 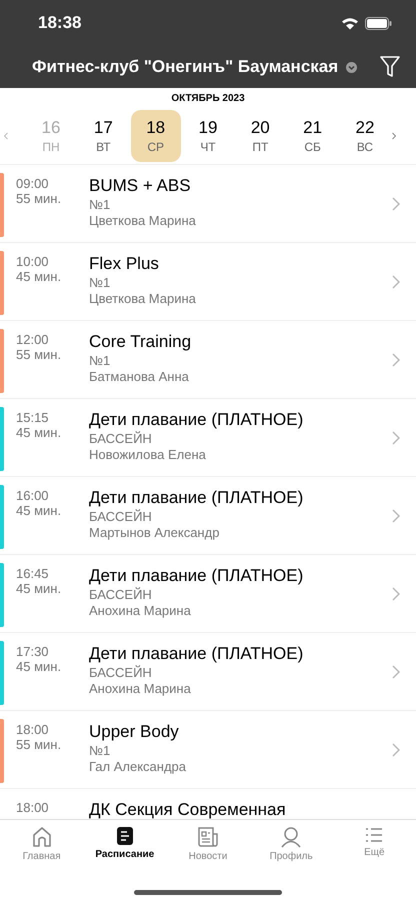 I want to click on document-icon, so click(x=125, y=836).